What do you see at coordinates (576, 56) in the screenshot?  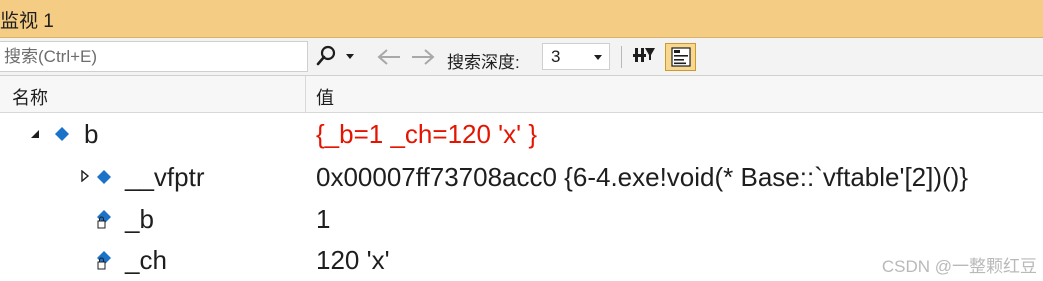 I see `search-depth-select: 3` at bounding box center [576, 56].